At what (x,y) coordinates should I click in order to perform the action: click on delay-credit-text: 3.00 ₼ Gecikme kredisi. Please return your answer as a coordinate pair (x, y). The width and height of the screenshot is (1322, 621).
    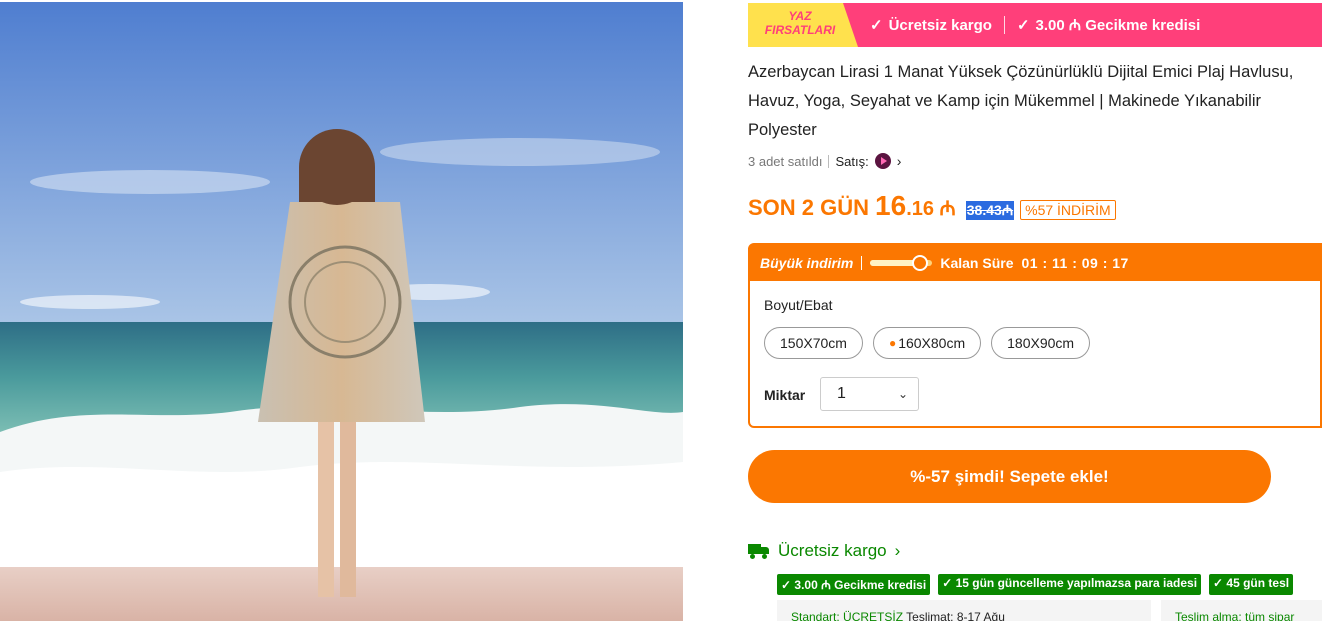
    Looking at the image, I should click on (1118, 25).